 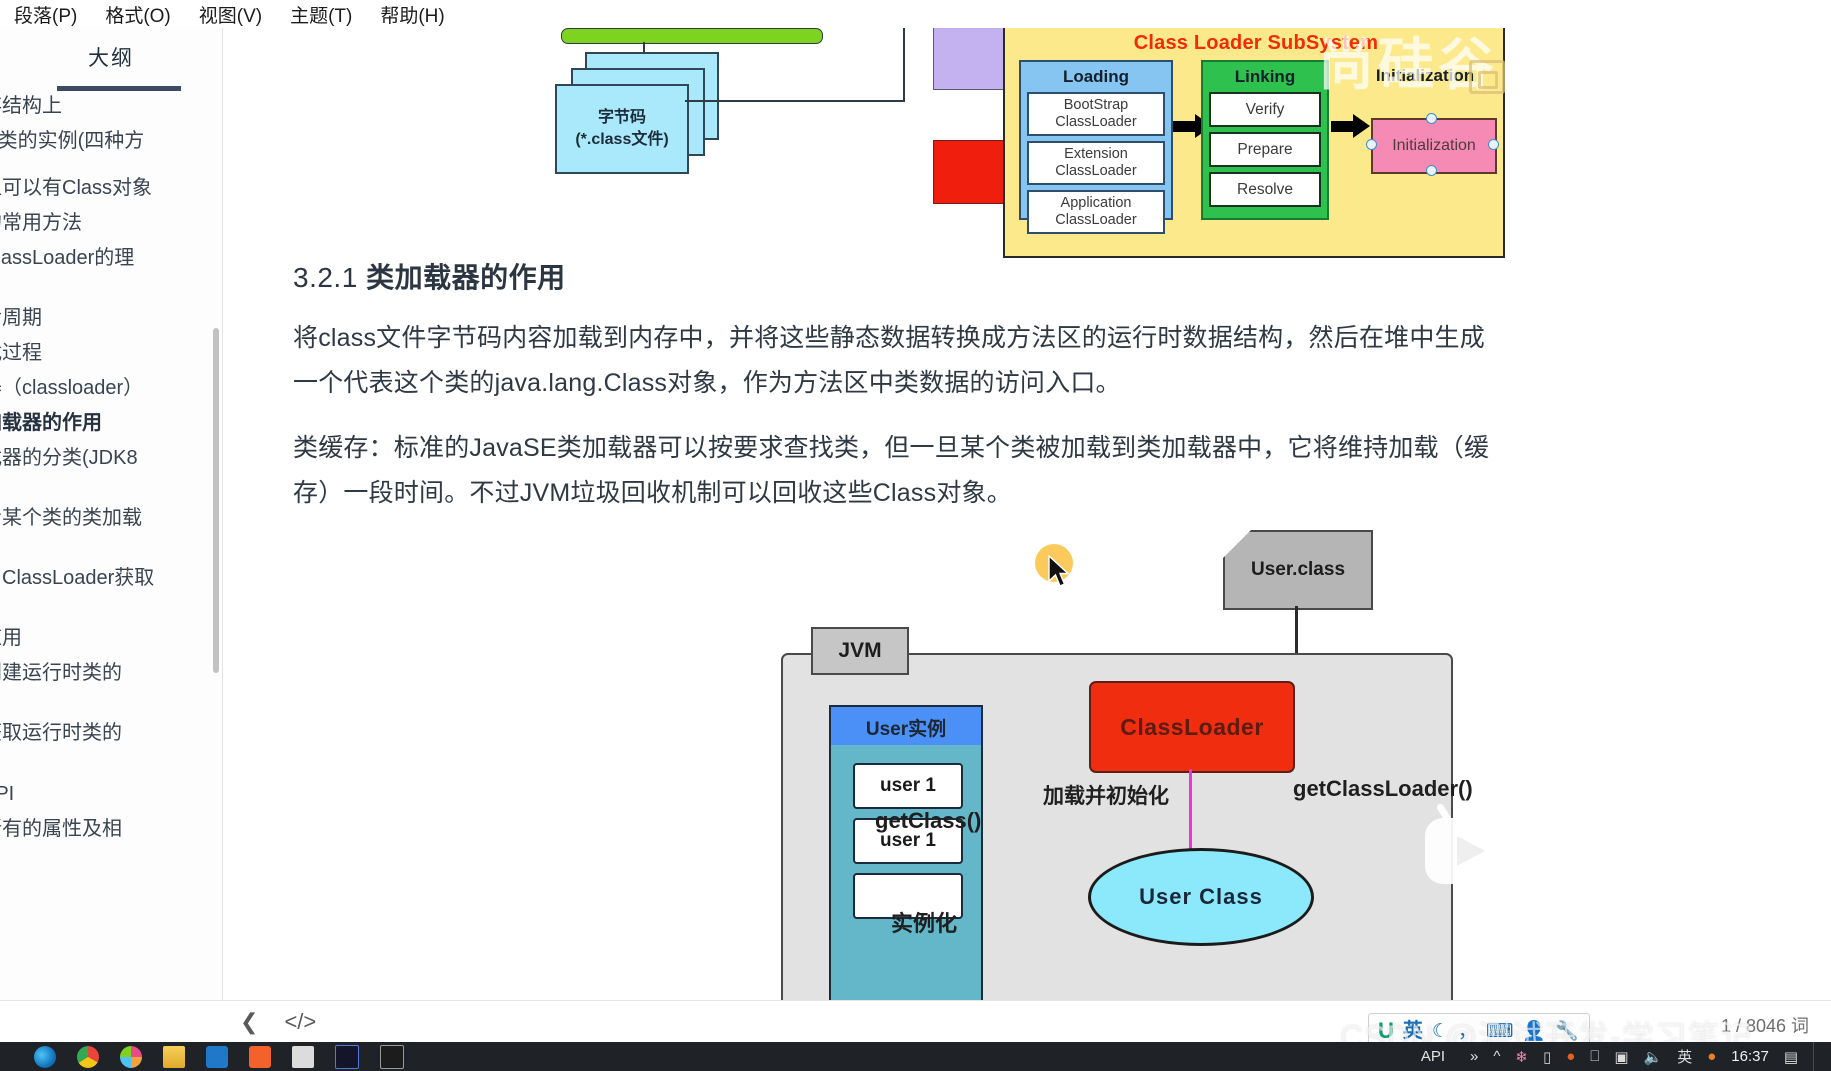 I want to click on outline-item-2: …类型可以有Class对象, so click(x=110, y=188).